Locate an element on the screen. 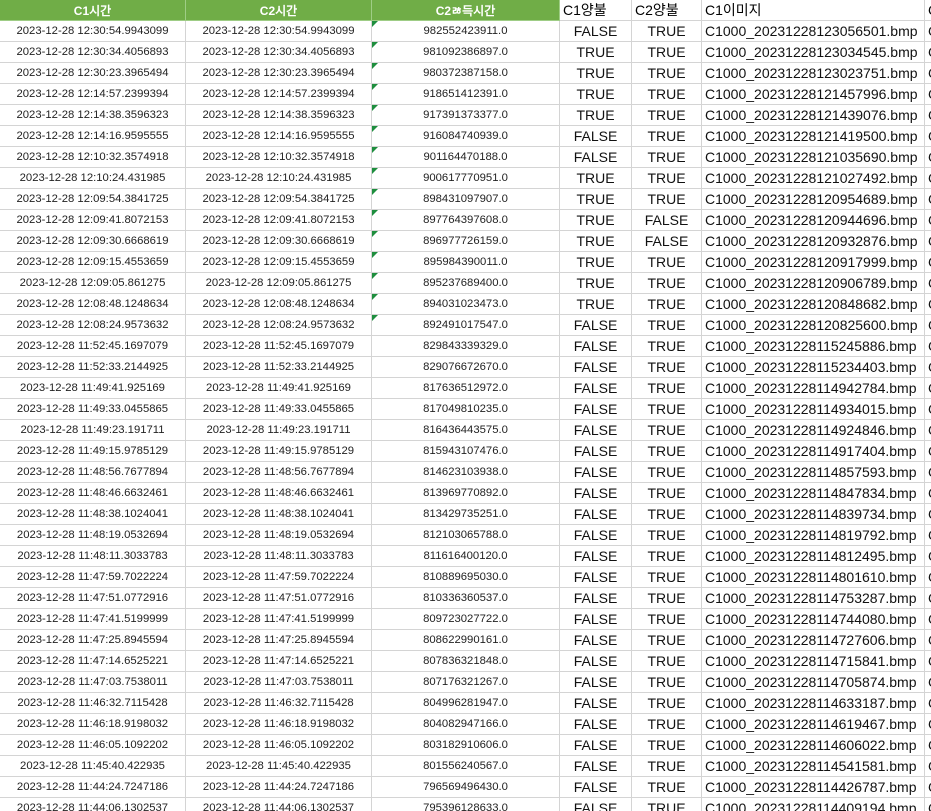  cell-c2-time: 2023-12-28 12:09:54.3841725 is located at coordinates (279, 199).